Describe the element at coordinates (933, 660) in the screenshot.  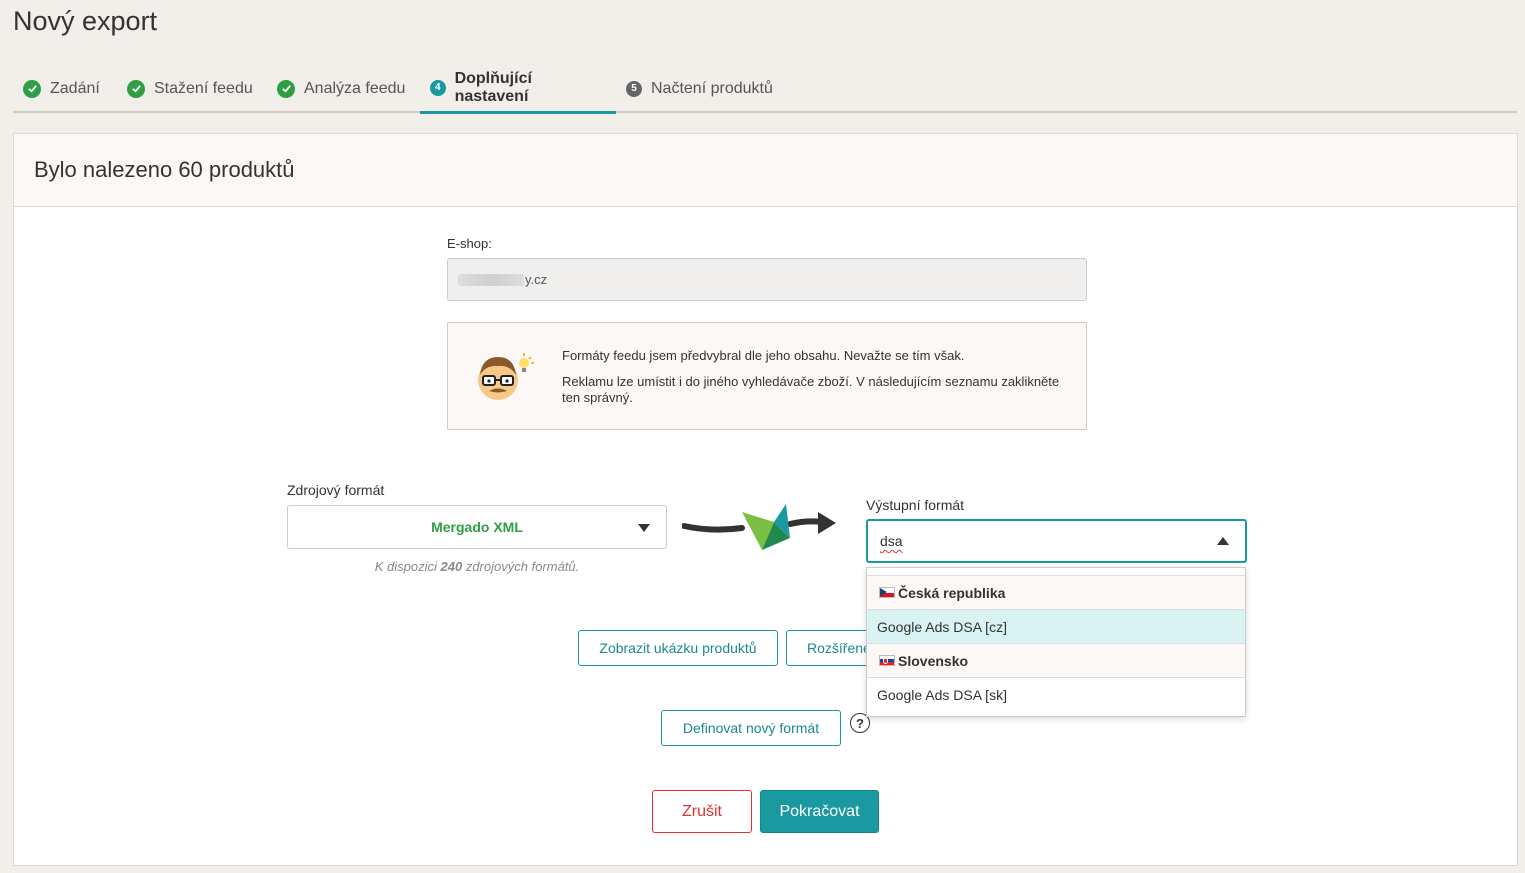
I see `group-label: Slovensko` at that location.